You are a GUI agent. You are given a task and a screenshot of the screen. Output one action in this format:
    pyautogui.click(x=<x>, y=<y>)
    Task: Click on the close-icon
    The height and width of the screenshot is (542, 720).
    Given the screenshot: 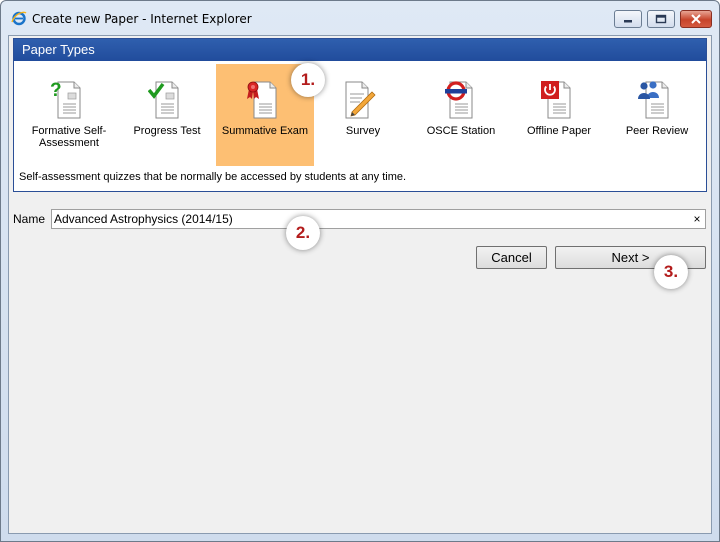 What is the action you would take?
    pyautogui.click(x=696, y=19)
    